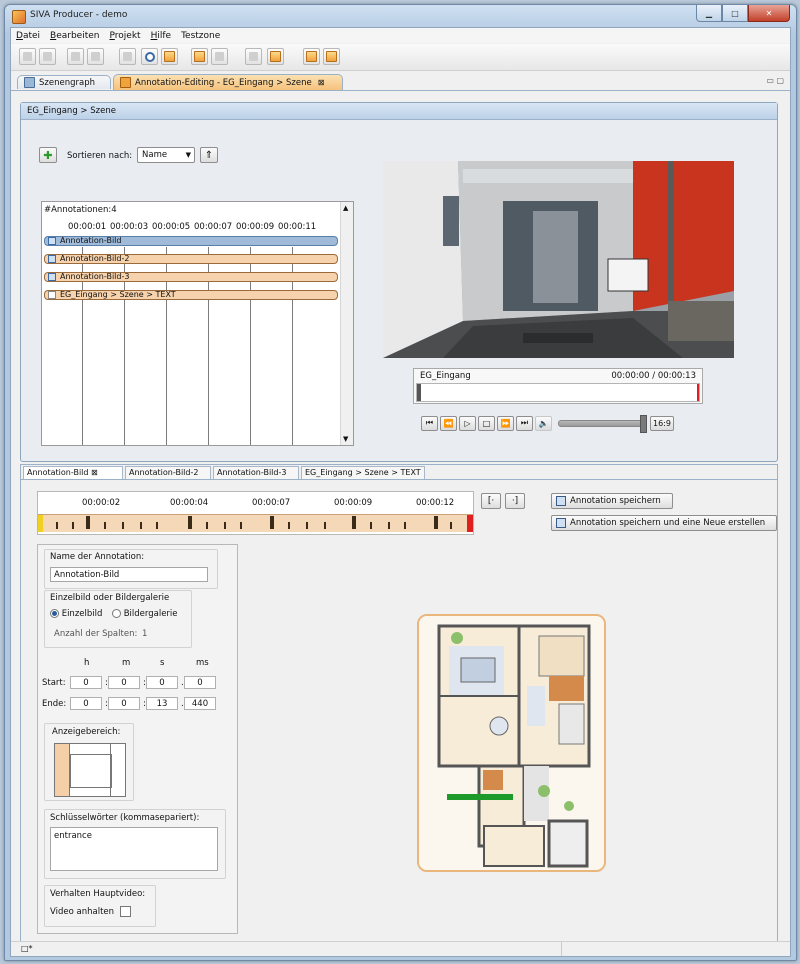 The width and height of the screenshot is (800, 964). I want to click on redo-button, so click(95, 56).